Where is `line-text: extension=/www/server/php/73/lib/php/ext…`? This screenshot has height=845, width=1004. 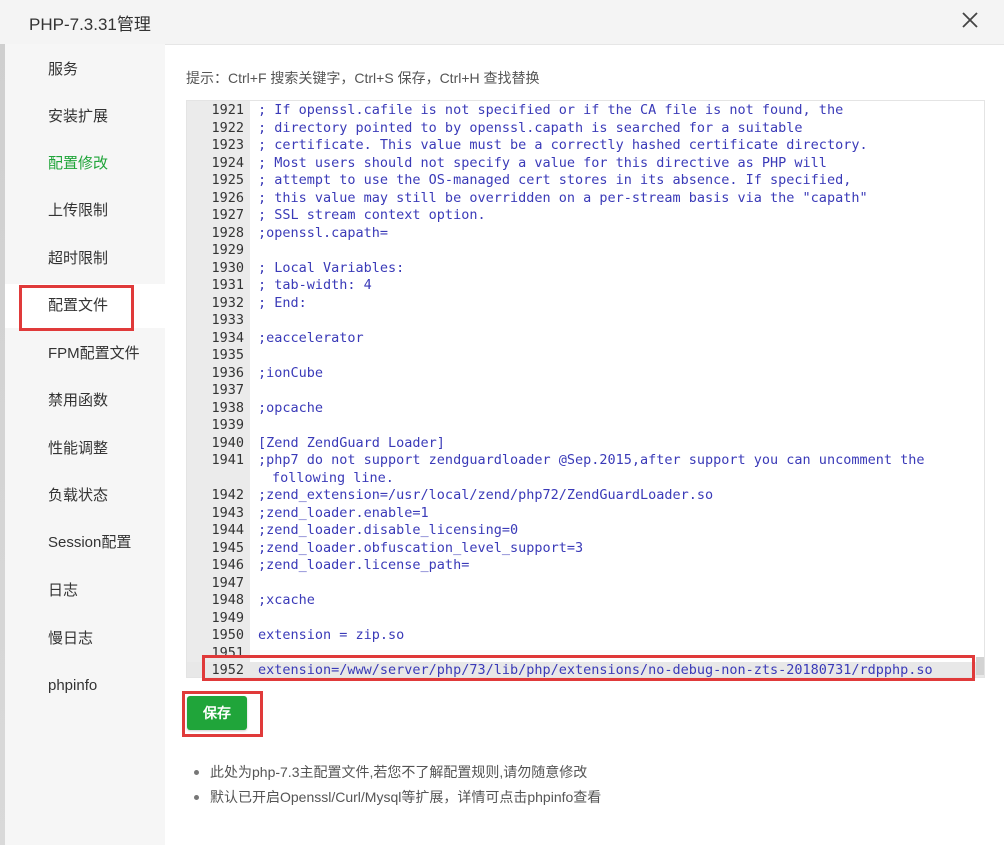 line-text: extension=/www/server/php/73/lib/php/ext… is located at coordinates (595, 670).